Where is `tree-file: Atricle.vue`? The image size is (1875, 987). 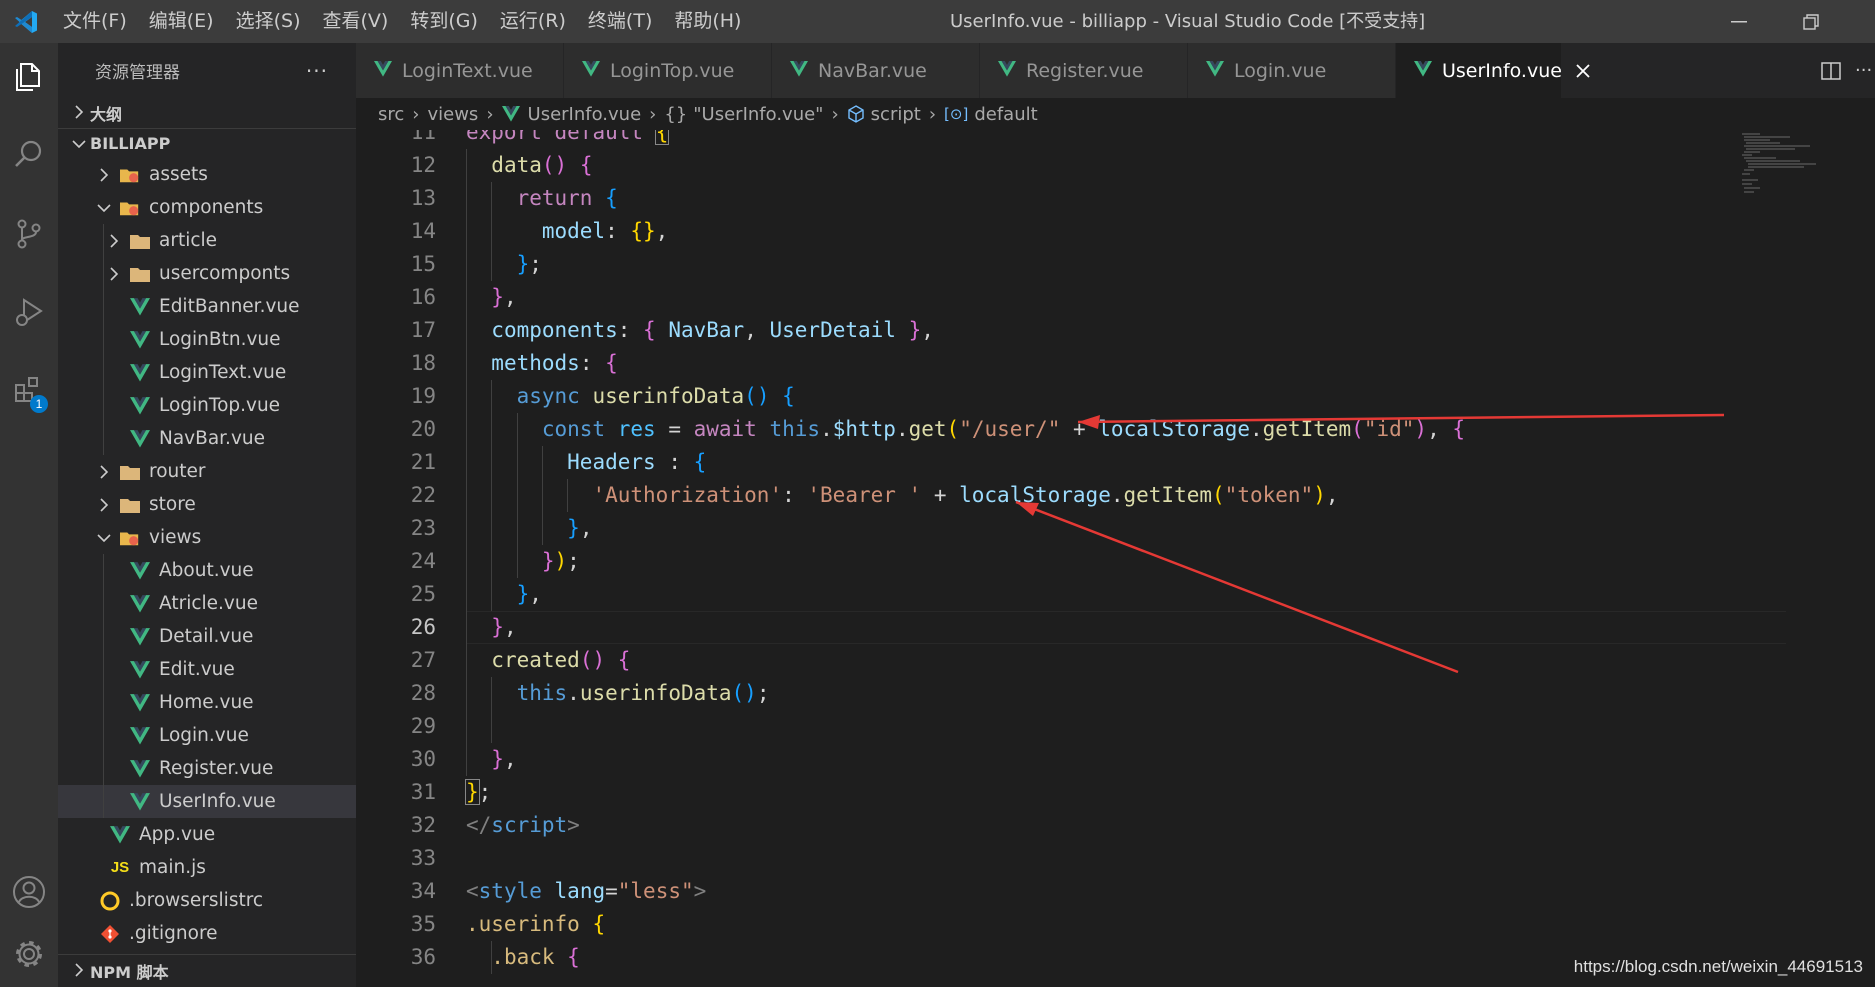 tree-file: Atricle.vue is located at coordinates (207, 603).